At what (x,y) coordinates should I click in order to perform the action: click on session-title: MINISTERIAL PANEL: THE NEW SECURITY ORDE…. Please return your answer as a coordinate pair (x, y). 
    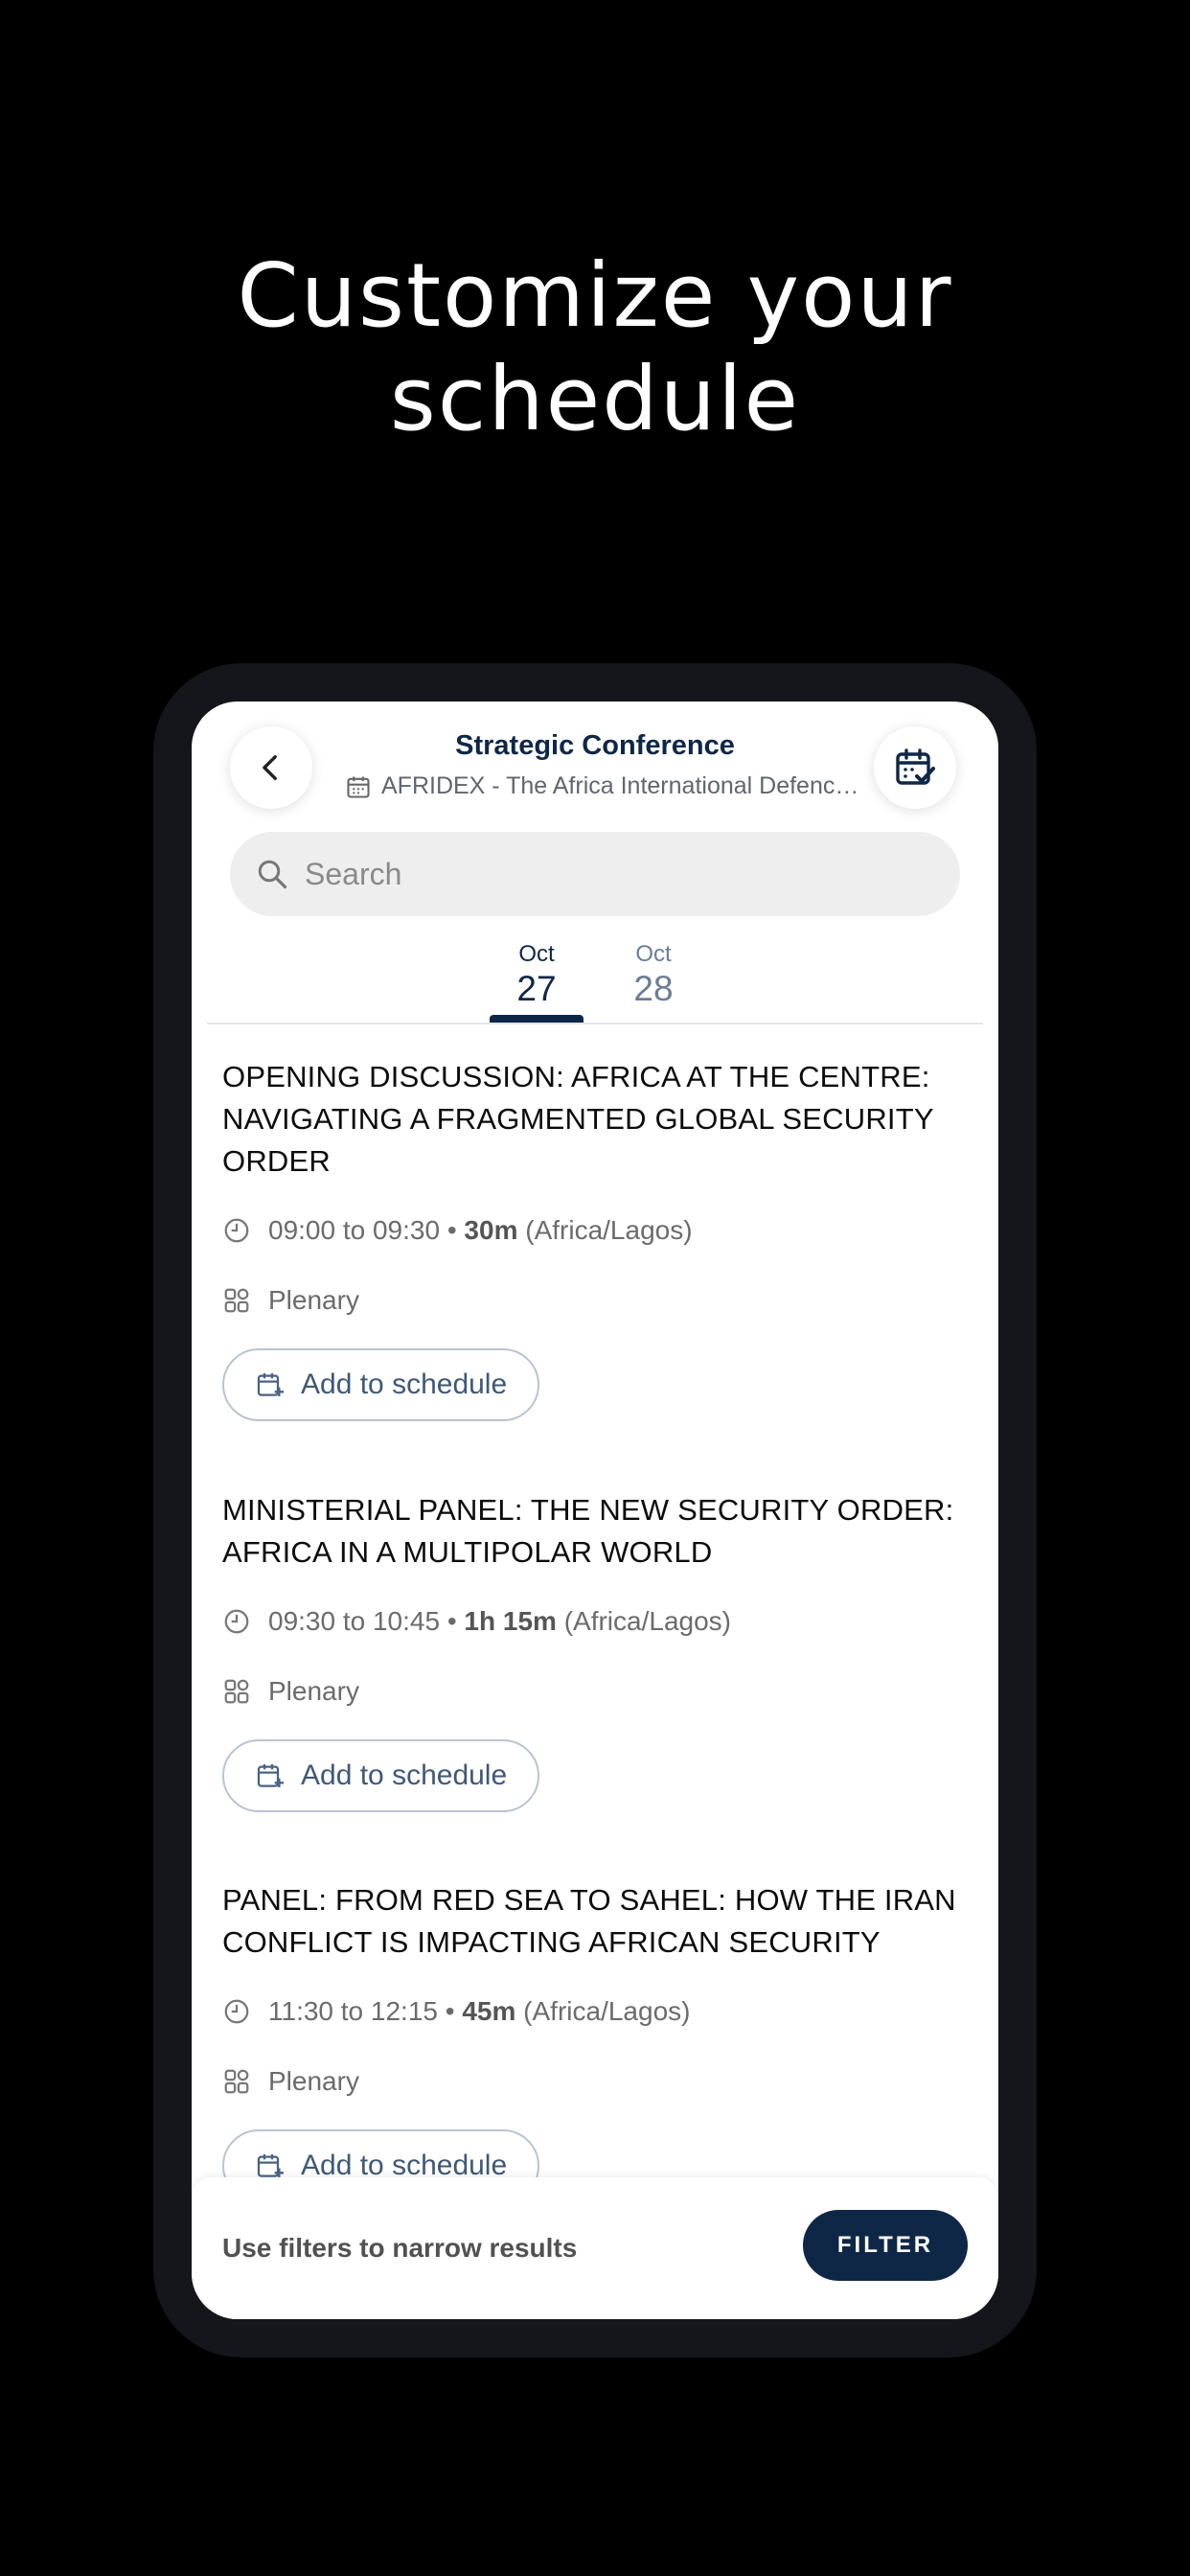
    Looking at the image, I should click on (601, 1531).